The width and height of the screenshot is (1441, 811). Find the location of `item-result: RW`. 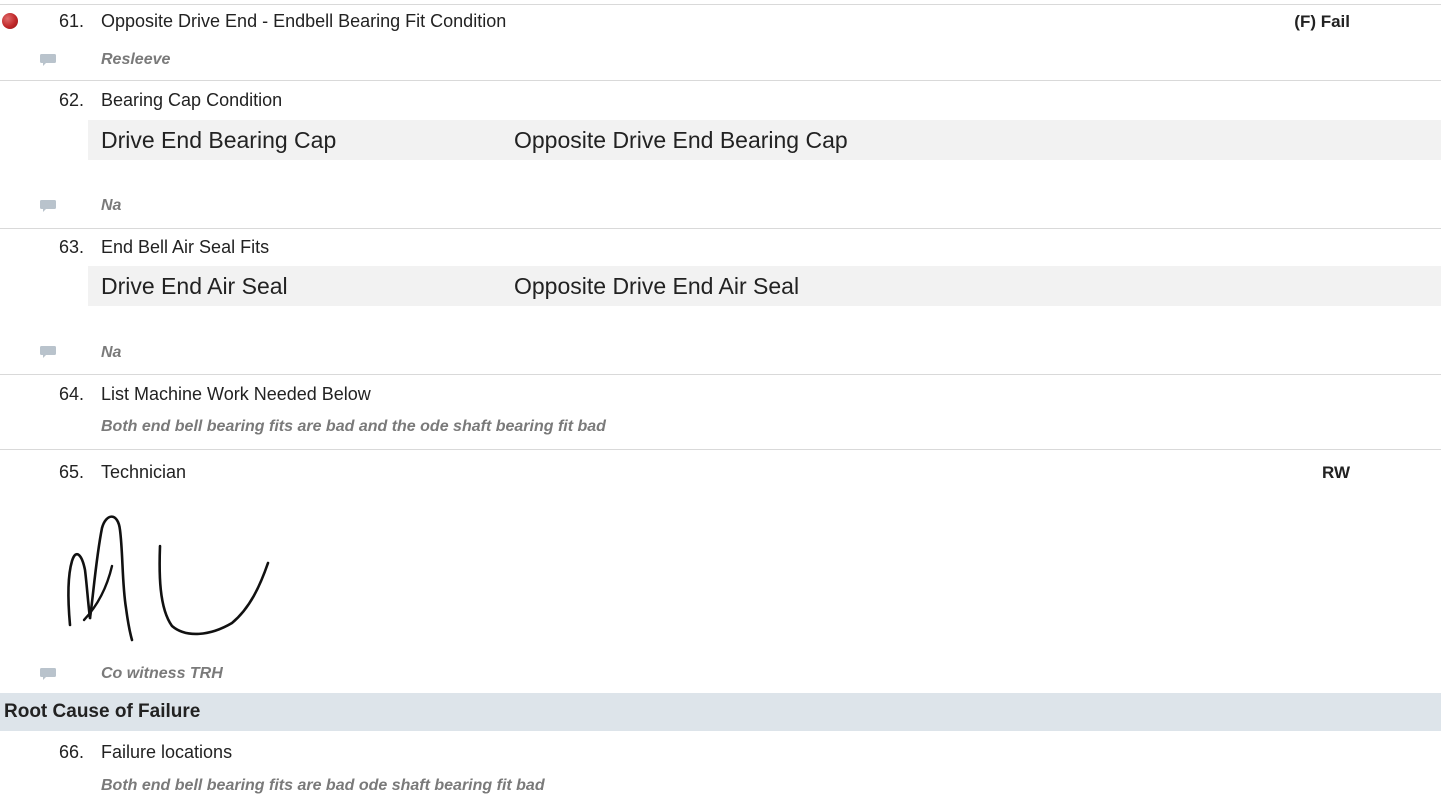

item-result: RW is located at coordinates (1335, 472).